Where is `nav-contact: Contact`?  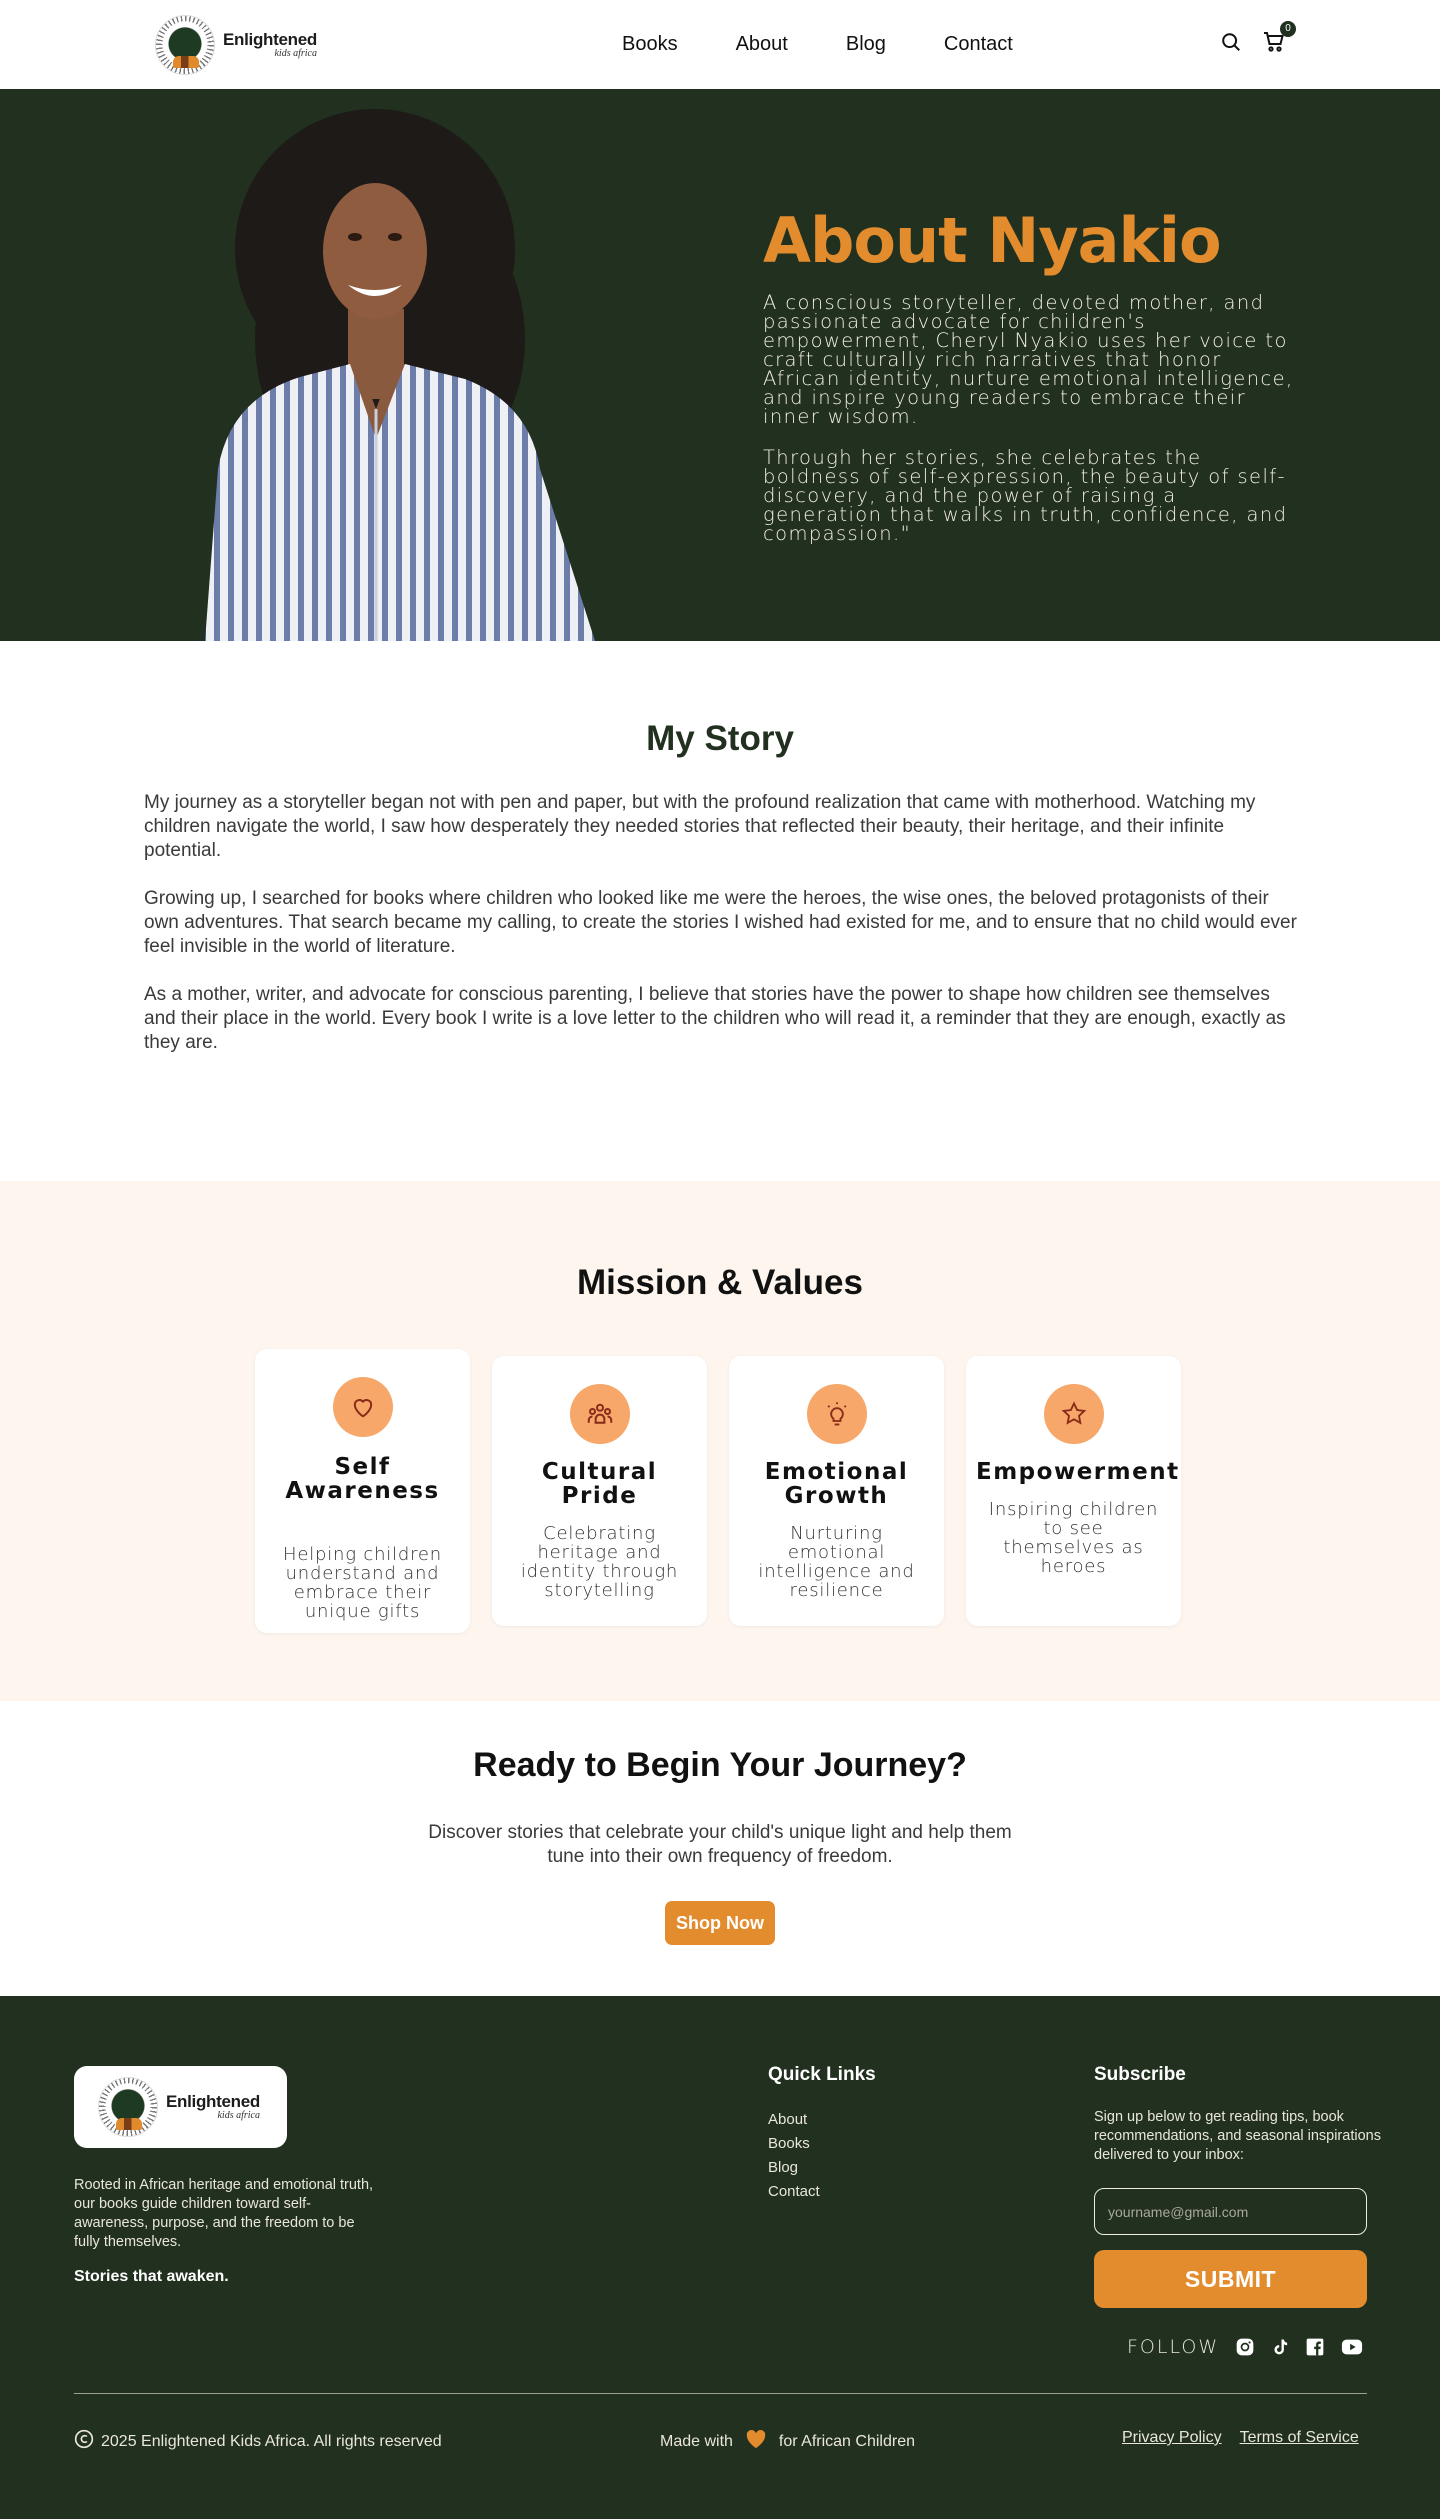
nav-contact: Contact is located at coordinates (978, 44).